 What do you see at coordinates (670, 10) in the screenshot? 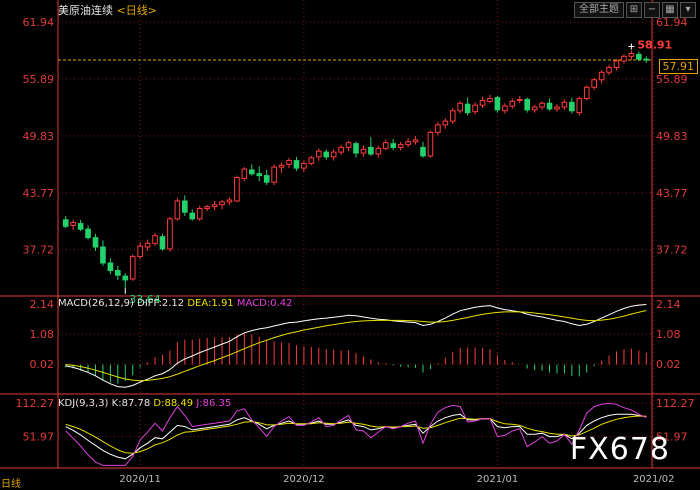
I see `grid-icon: ▦` at bounding box center [670, 10].